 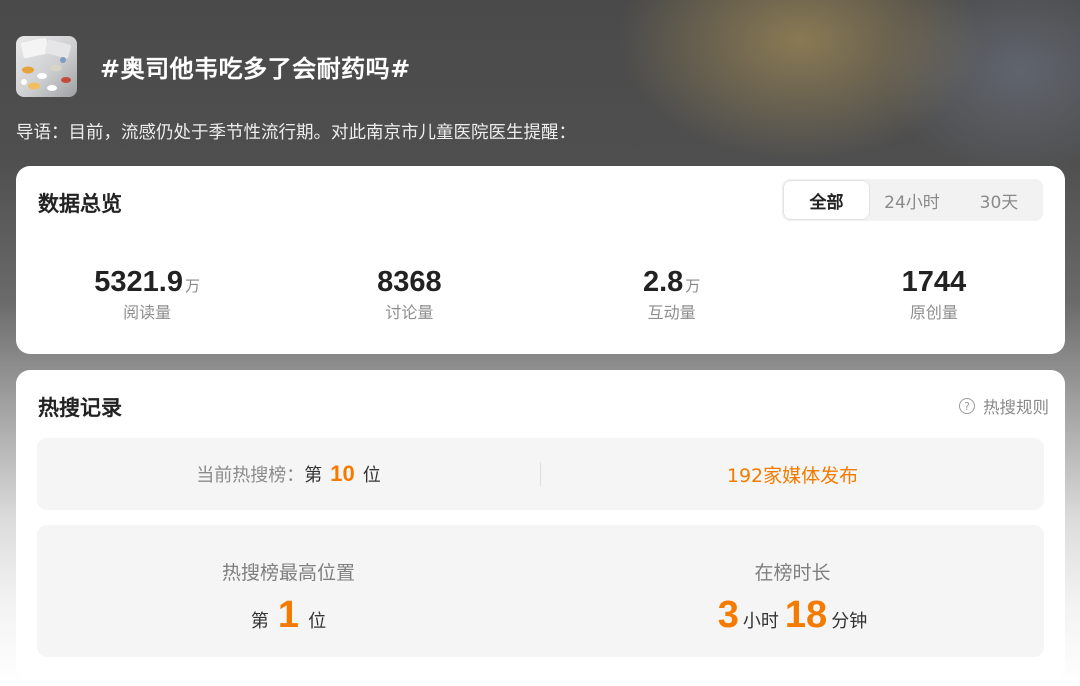 What do you see at coordinates (80, 204) in the screenshot?
I see `overview-title: 数据总览` at bounding box center [80, 204].